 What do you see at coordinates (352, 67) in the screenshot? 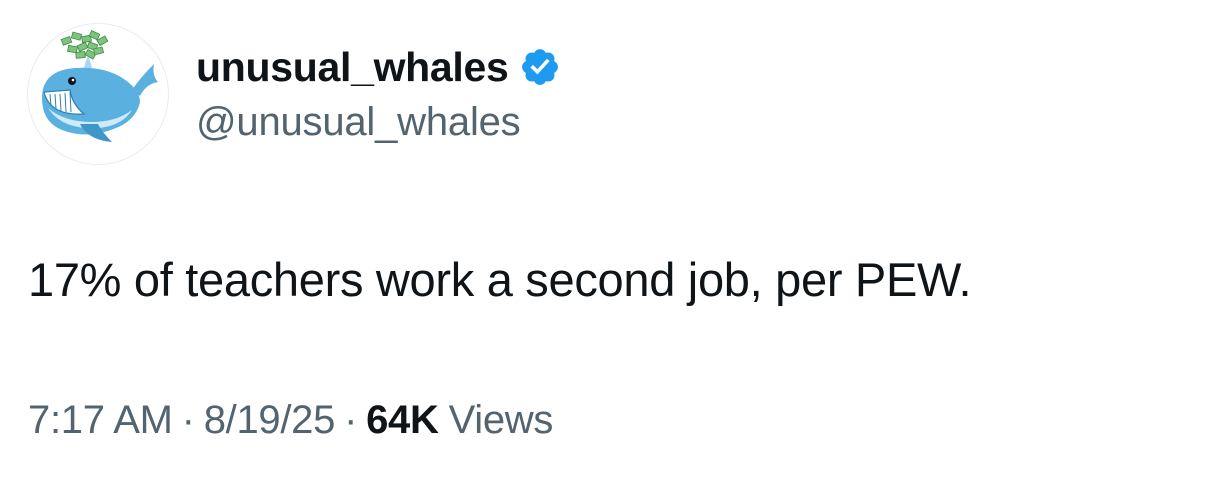
I see `author-display-name: unusual_whales` at bounding box center [352, 67].